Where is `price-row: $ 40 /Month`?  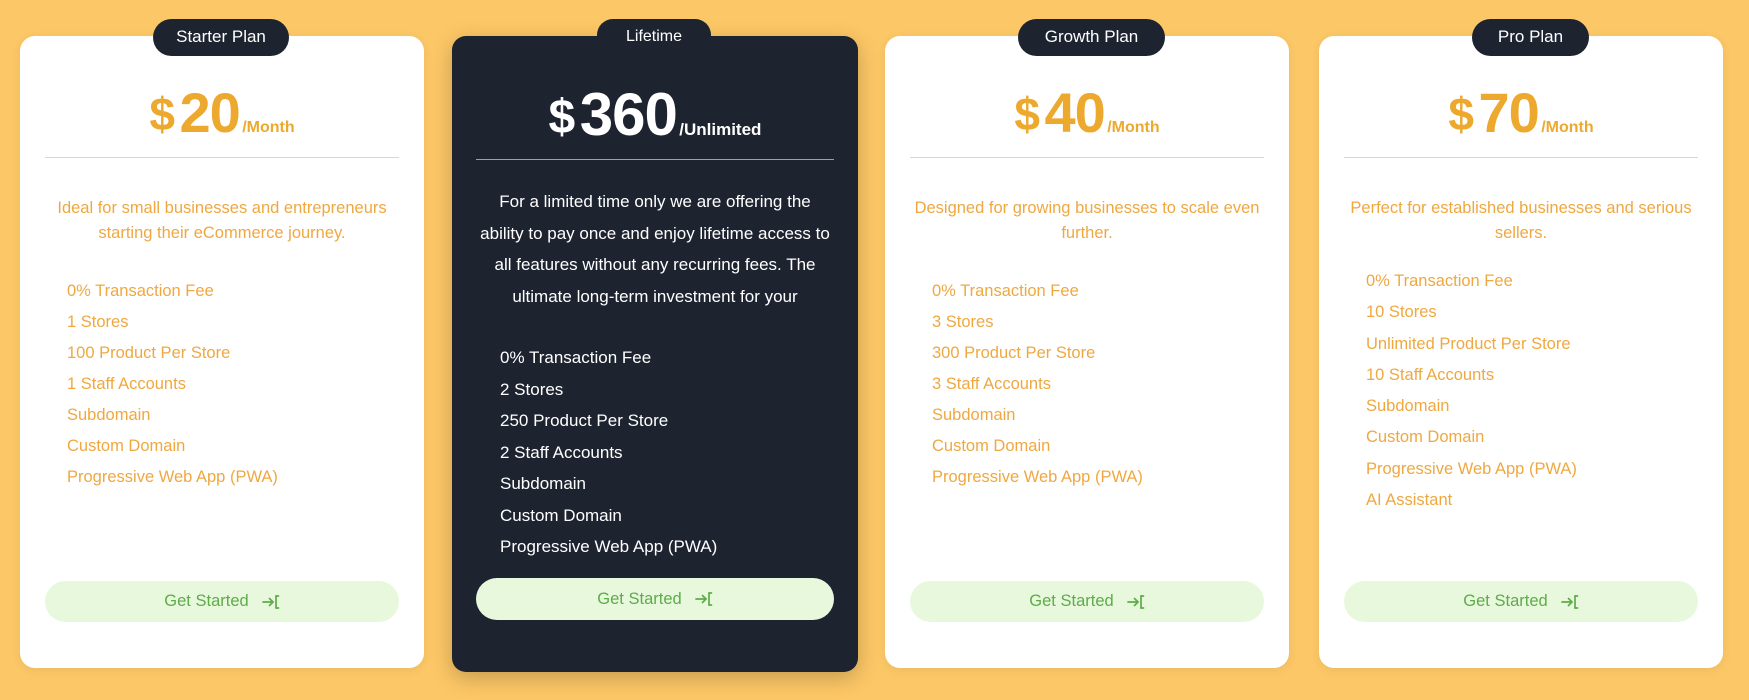
price-row: $ 40 /Month is located at coordinates (1087, 112).